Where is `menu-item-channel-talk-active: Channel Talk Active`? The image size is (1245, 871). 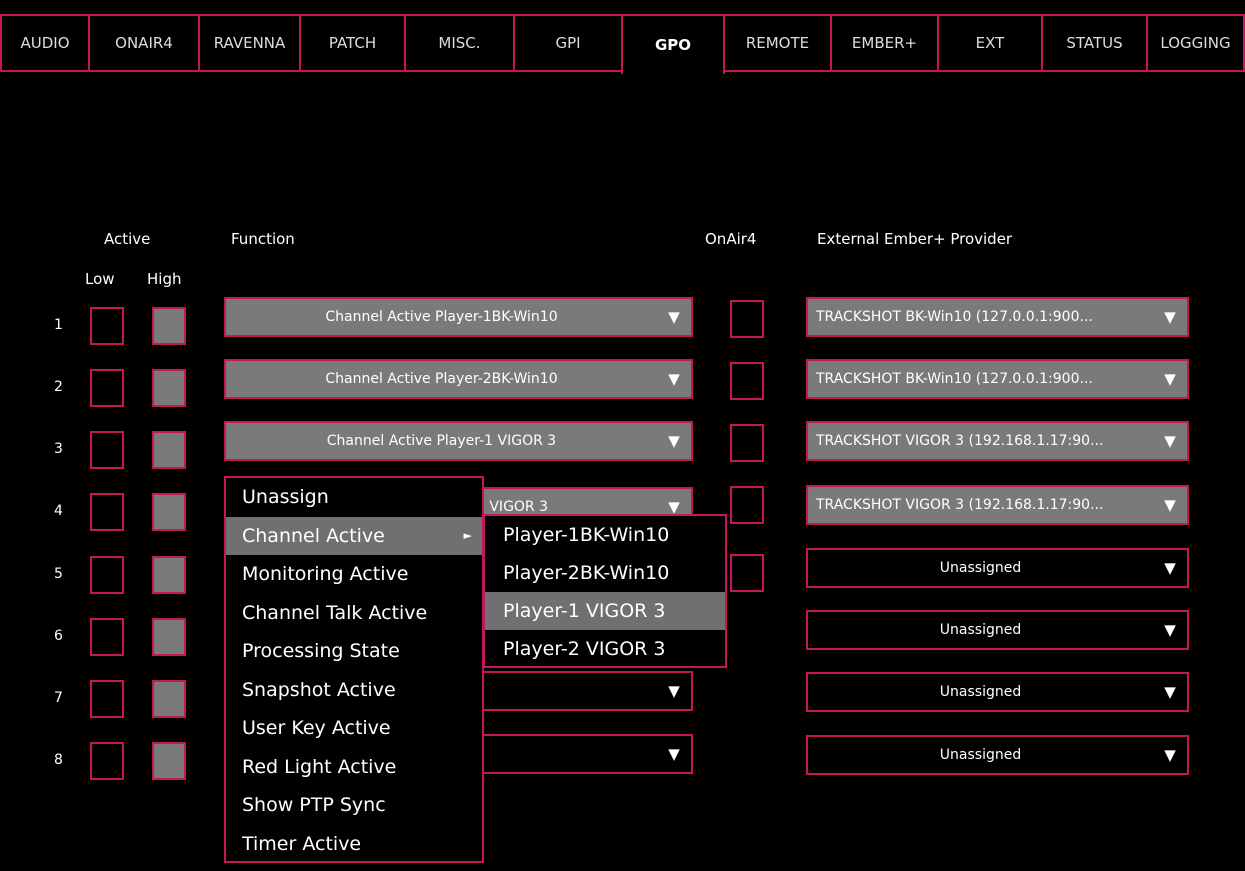
menu-item-channel-talk-active: Channel Talk Active is located at coordinates (354, 613).